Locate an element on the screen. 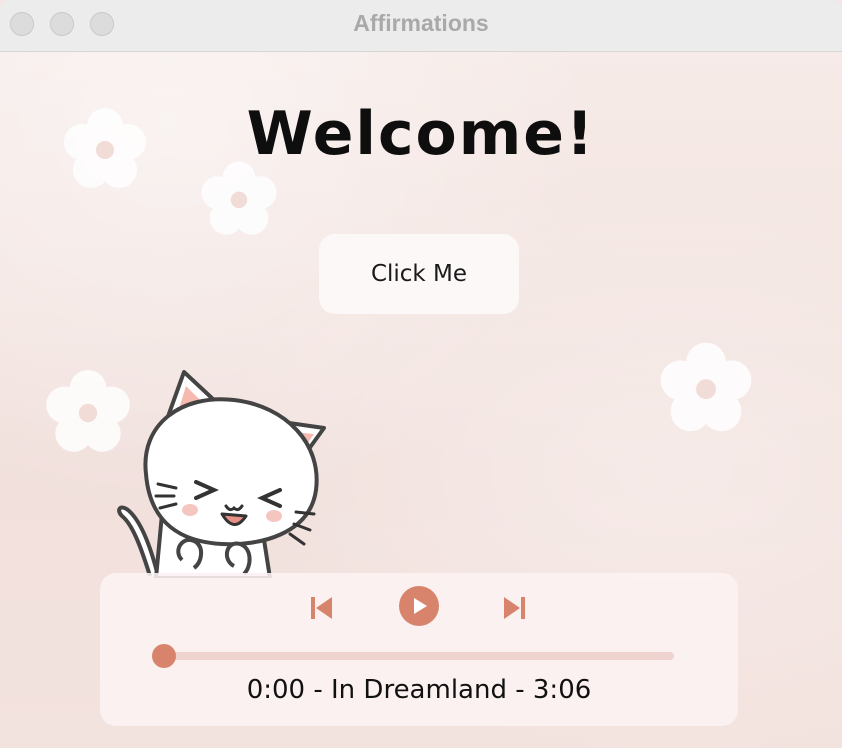  progress-track is located at coordinates (417, 656).